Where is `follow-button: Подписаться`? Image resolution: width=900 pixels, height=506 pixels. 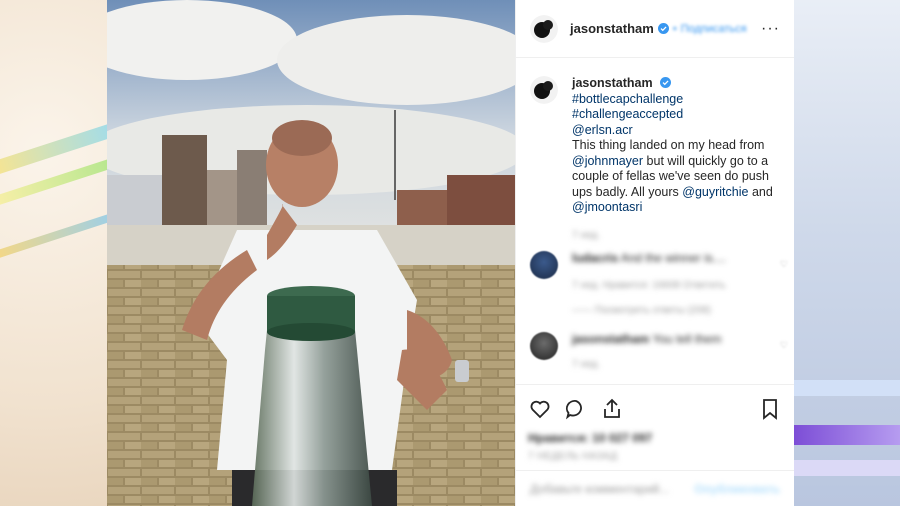 follow-button: Подписаться is located at coordinates (714, 29).